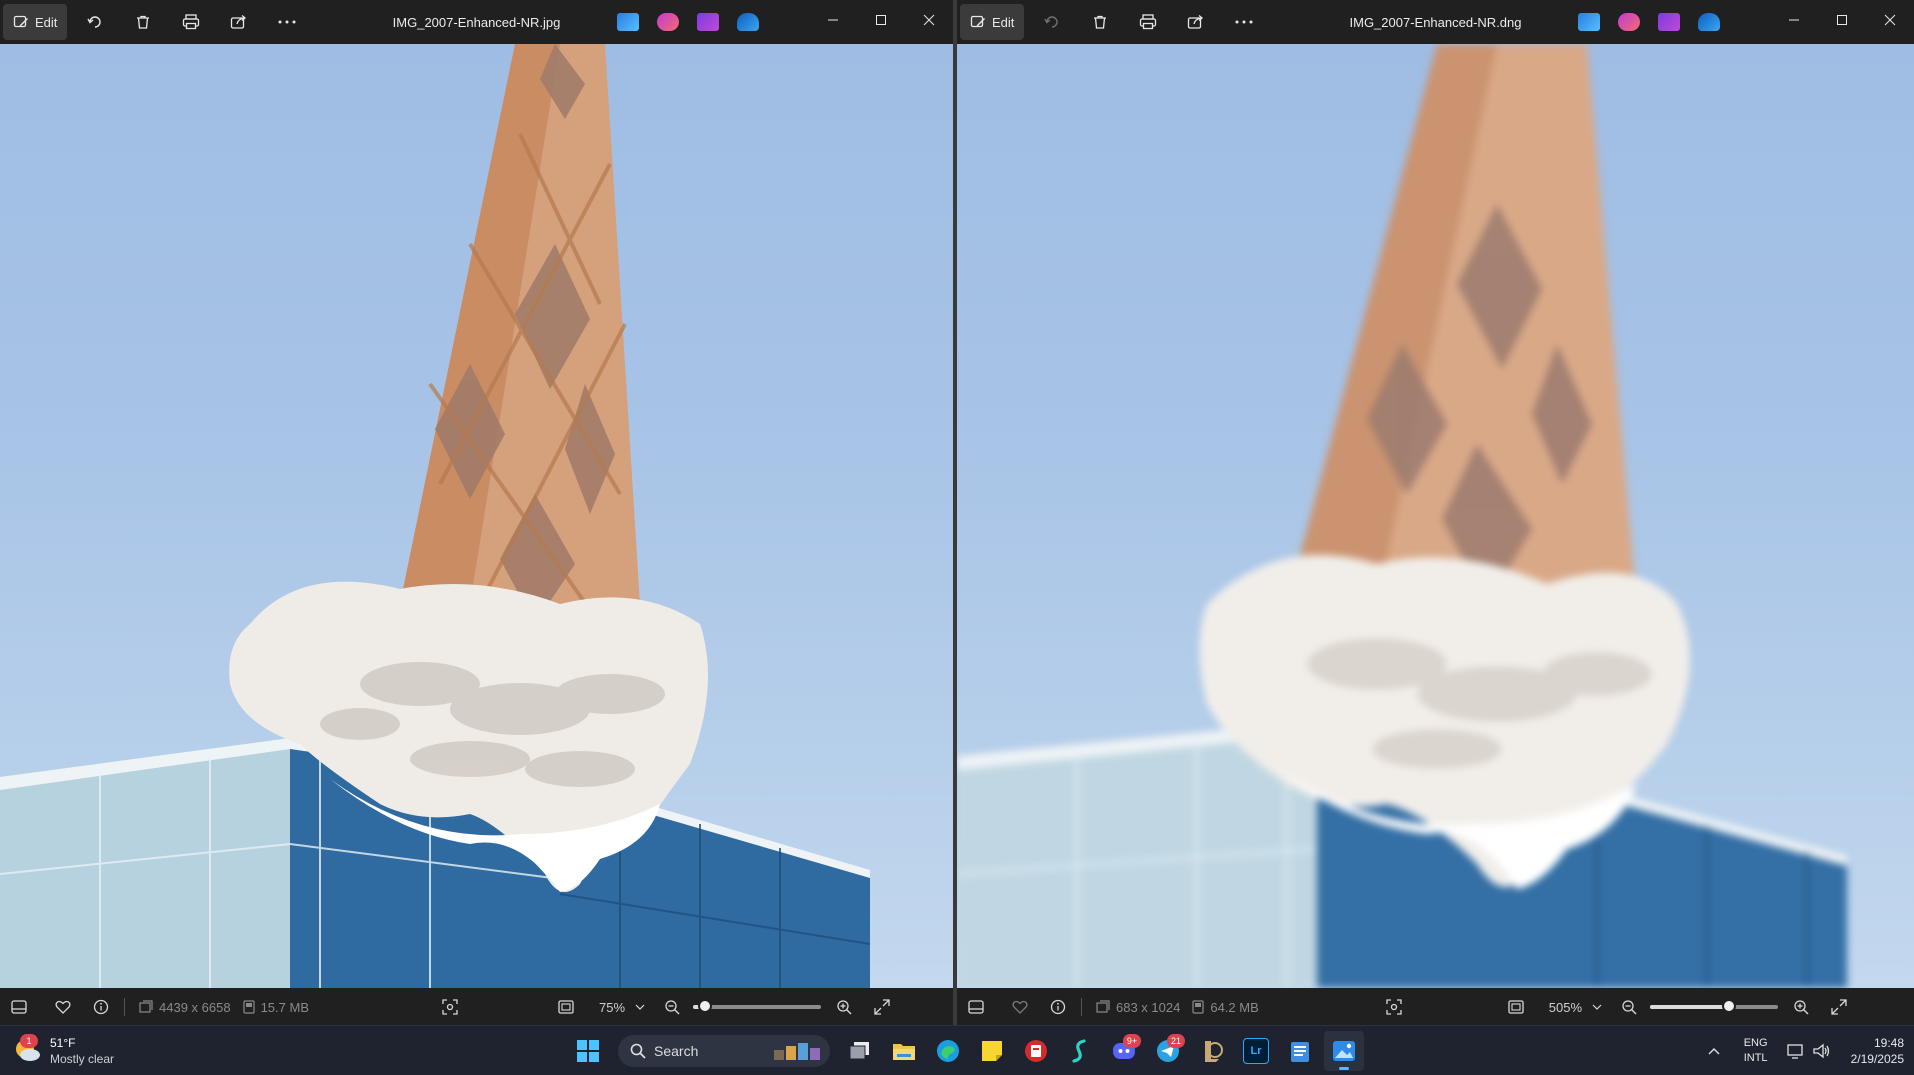 Image resolution: width=1914 pixels, height=1075 pixels. What do you see at coordinates (724, 1050) in the screenshot?
I see `taskbar-search: Search` at bounding box center [724, 1050].